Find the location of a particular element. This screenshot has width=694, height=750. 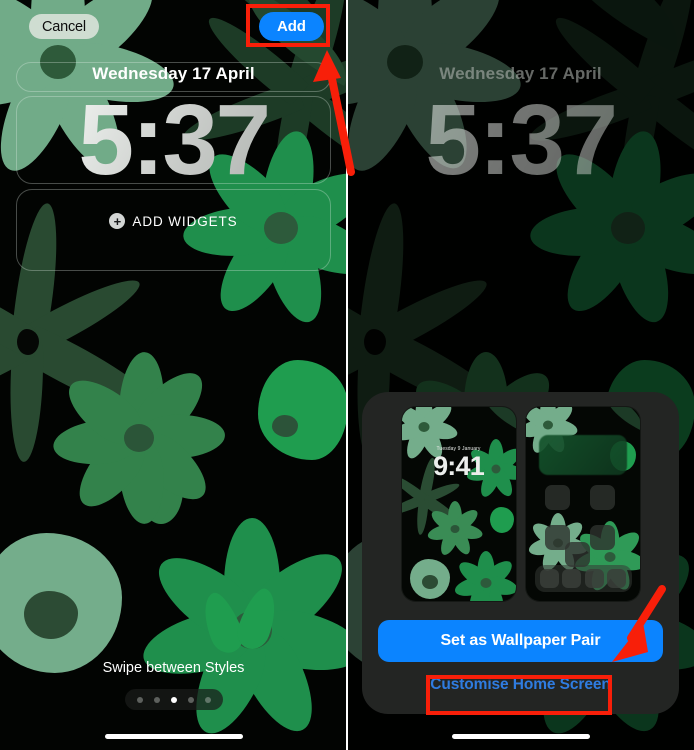

annotation-box-add-button is located at coordinates (288, 25).